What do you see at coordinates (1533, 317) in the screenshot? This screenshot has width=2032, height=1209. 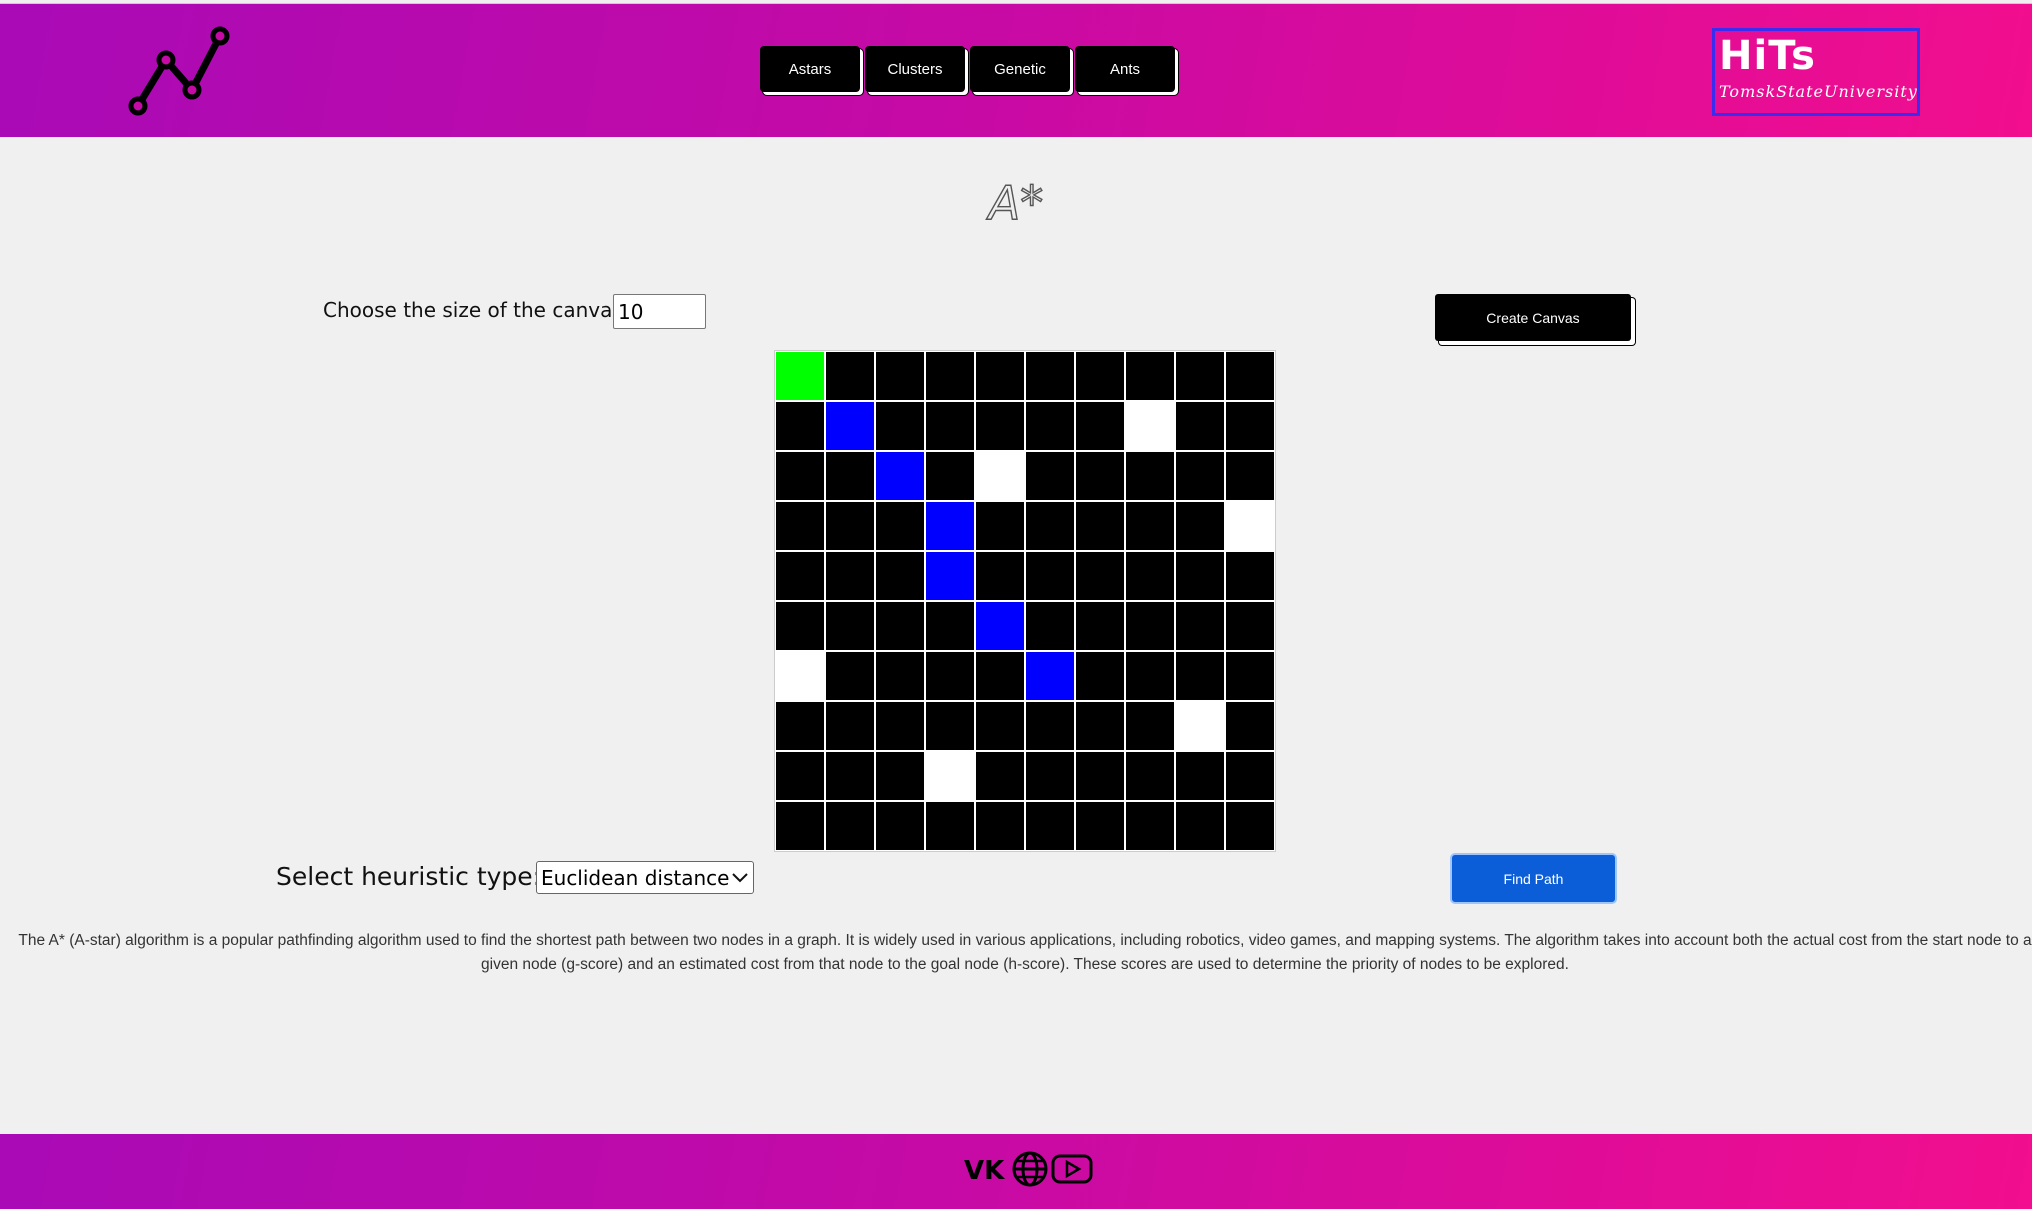 I see `create-canvas-button: Create Canvas` at bounding box center [1533, 317].